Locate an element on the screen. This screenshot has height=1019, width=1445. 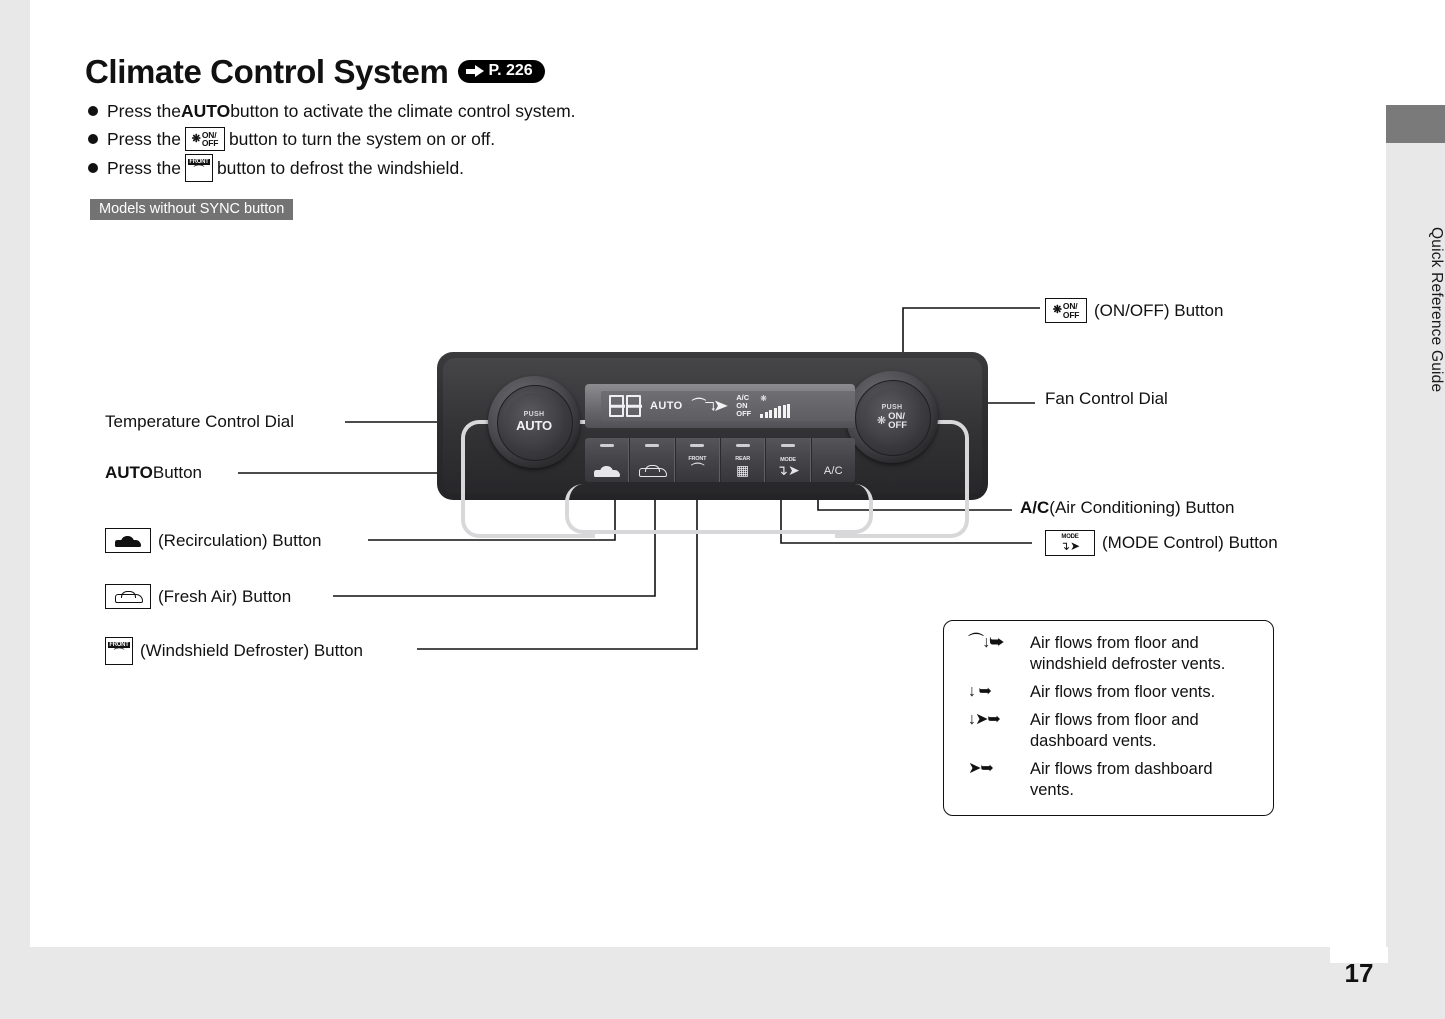
callout-windshield-defroster-button: FRONT ⏜ (Windshield Defroster) Button is located at coordinates (234, 651).